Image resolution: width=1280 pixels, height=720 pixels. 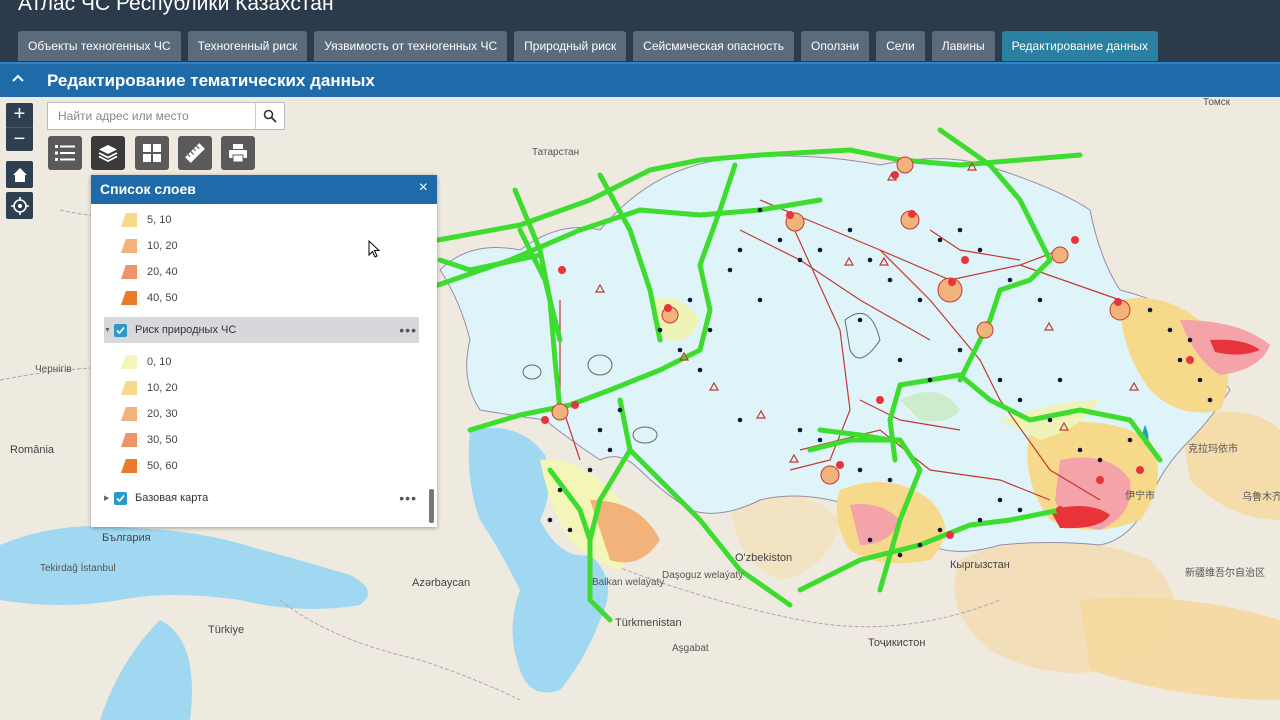 I want to click on search-box, so click(x=166, y=116).